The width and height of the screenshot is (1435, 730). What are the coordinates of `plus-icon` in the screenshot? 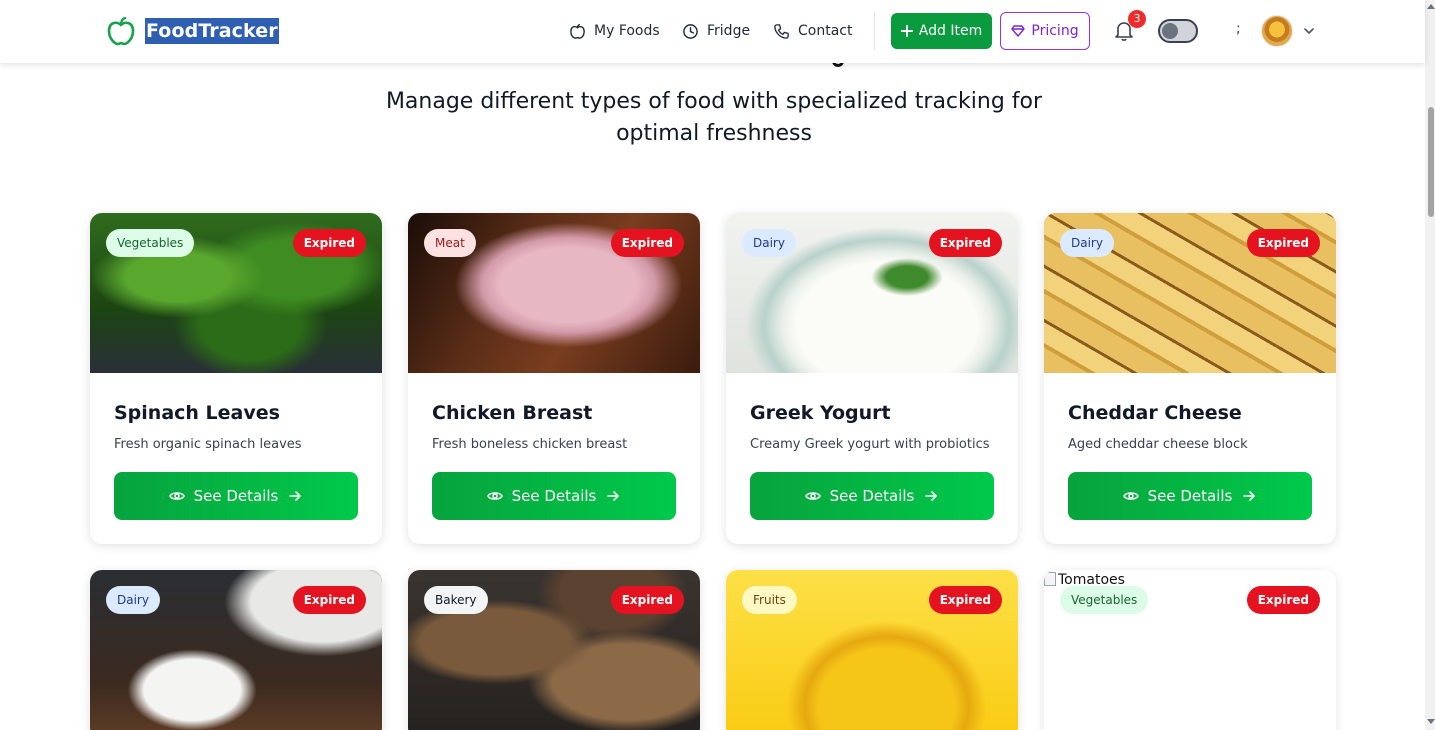 It's located at (906, 31).